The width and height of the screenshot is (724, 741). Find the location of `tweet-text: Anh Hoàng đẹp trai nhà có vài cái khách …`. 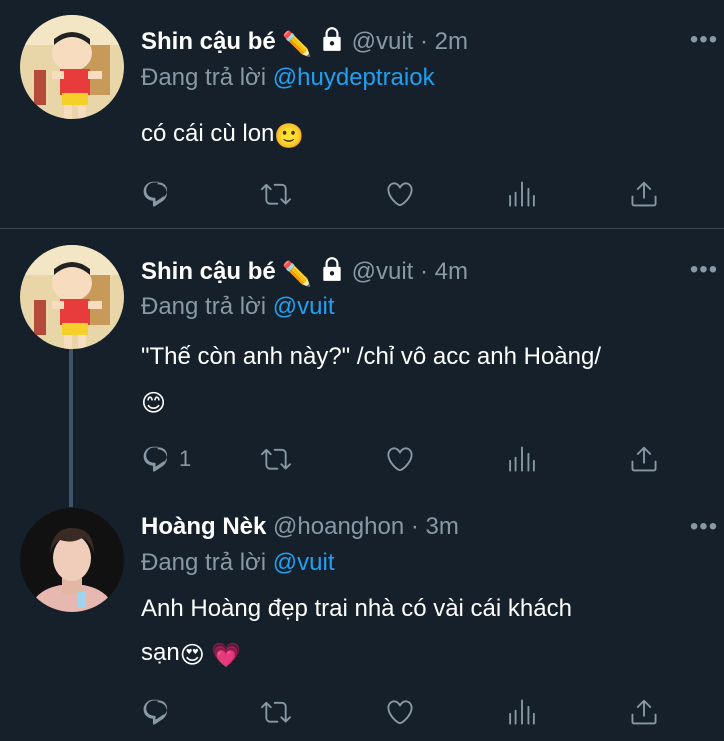

tweet-text: Anh Hoàng đẹp trai nhà có vài cái khách … is located at coordinates (426, 632).